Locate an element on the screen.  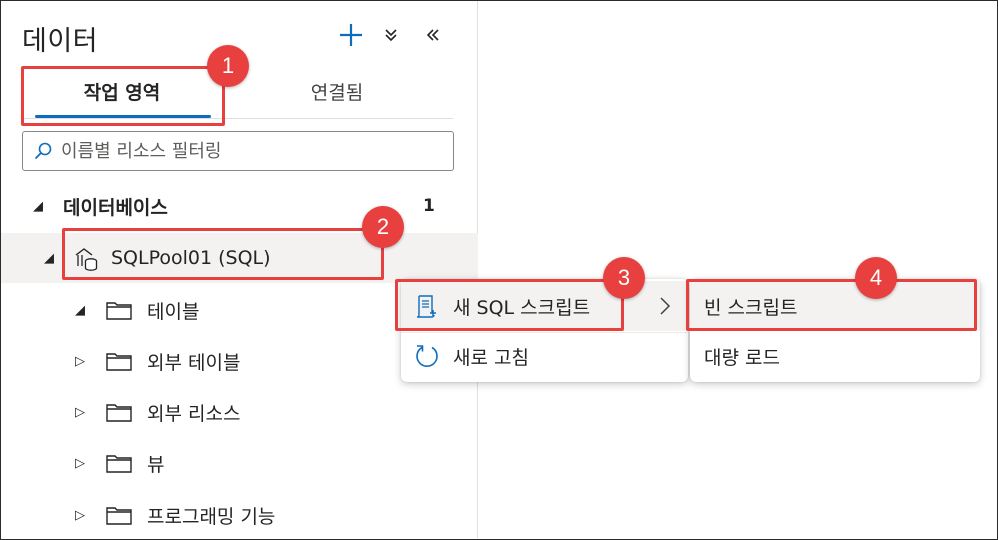
callout-badge: 2 is located at coordinates (383, 227).